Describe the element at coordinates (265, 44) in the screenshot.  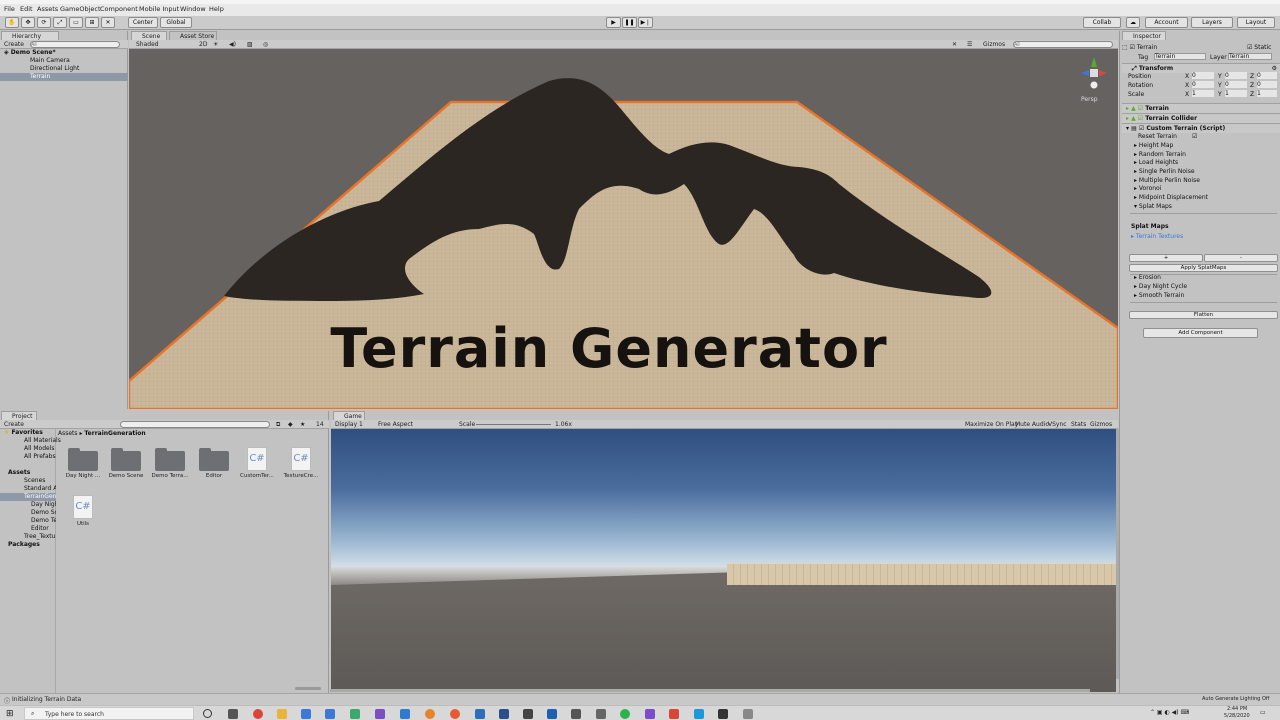
I see `hidden-objects-icon: ◎` at that location.